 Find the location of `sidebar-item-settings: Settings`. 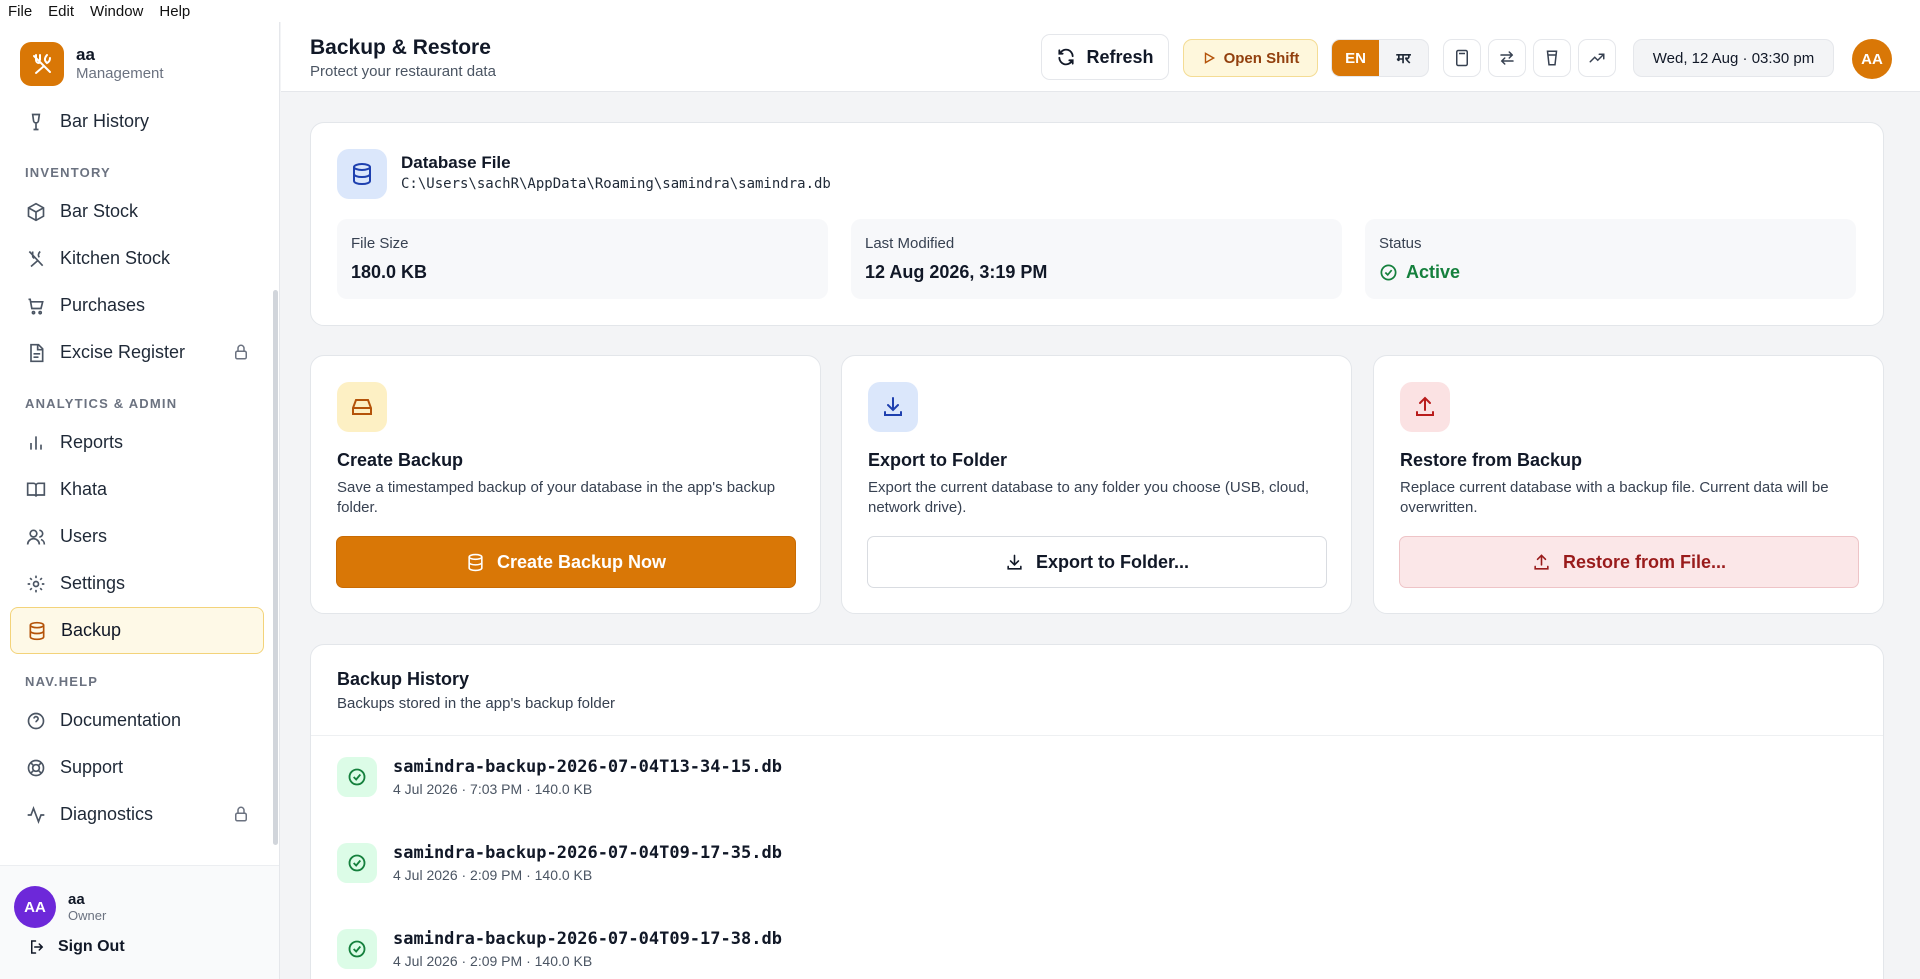

sidebar-item-settings: Settings is located at coordinates (137, 583).